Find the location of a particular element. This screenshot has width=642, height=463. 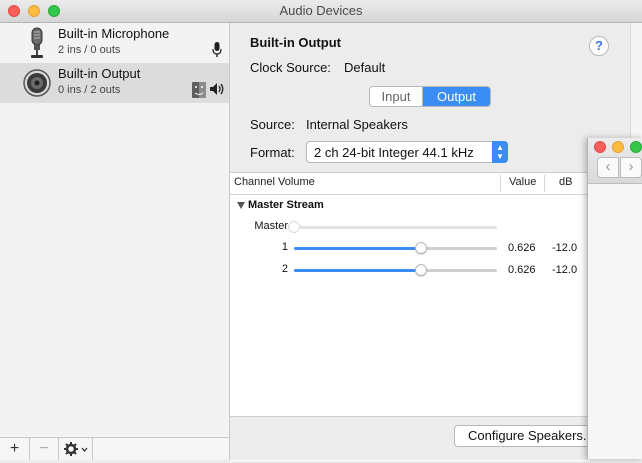

speaker-icon is located at coordinates (37, 83).